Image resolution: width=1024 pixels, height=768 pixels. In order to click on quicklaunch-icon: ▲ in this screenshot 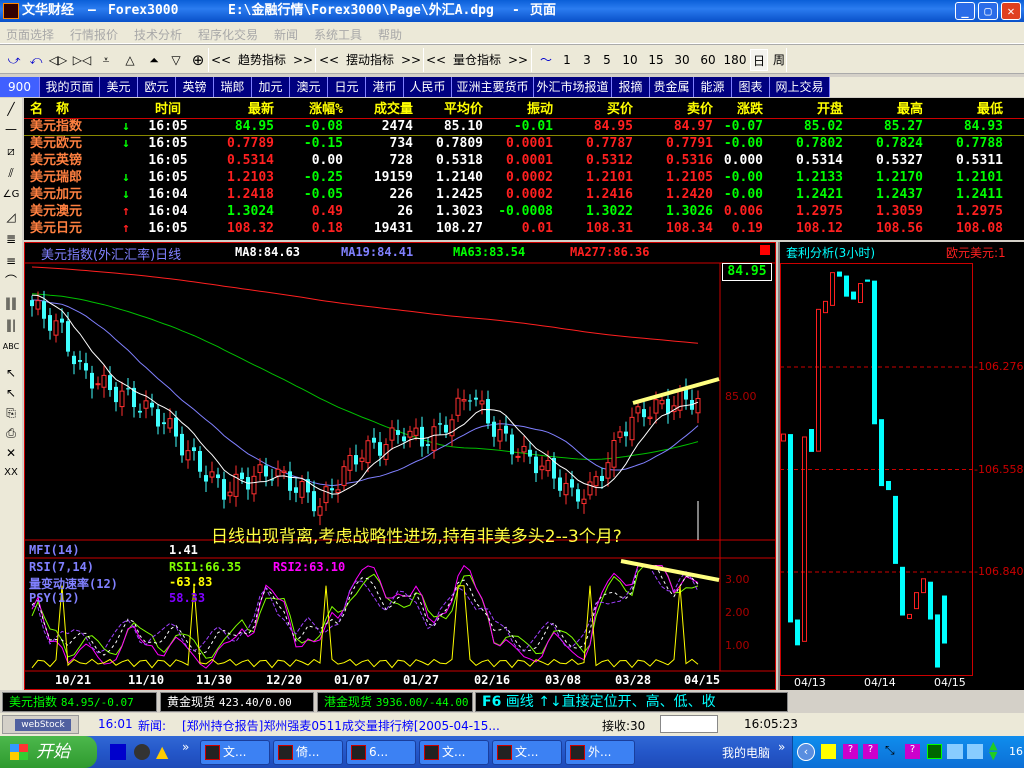, I will do `click(162, 751)`.